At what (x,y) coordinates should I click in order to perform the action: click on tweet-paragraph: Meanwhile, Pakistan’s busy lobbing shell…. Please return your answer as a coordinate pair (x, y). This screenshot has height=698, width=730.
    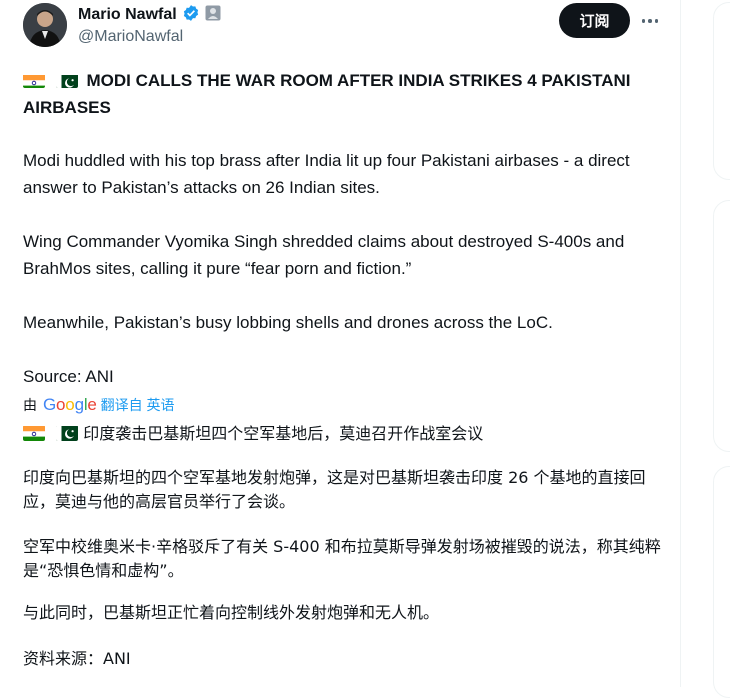
    Looking at the image, I should click on (288, 322).